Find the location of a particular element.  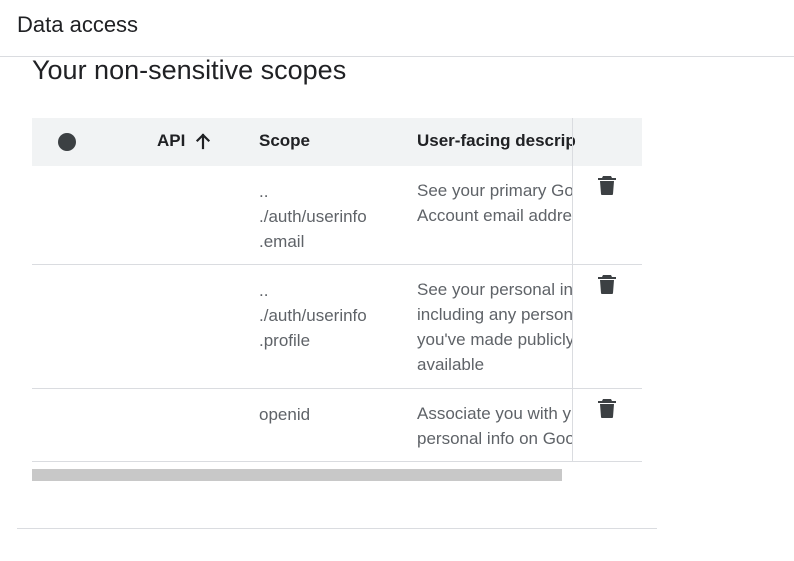

arrow-up-icon is located at coordinates (203, 141).